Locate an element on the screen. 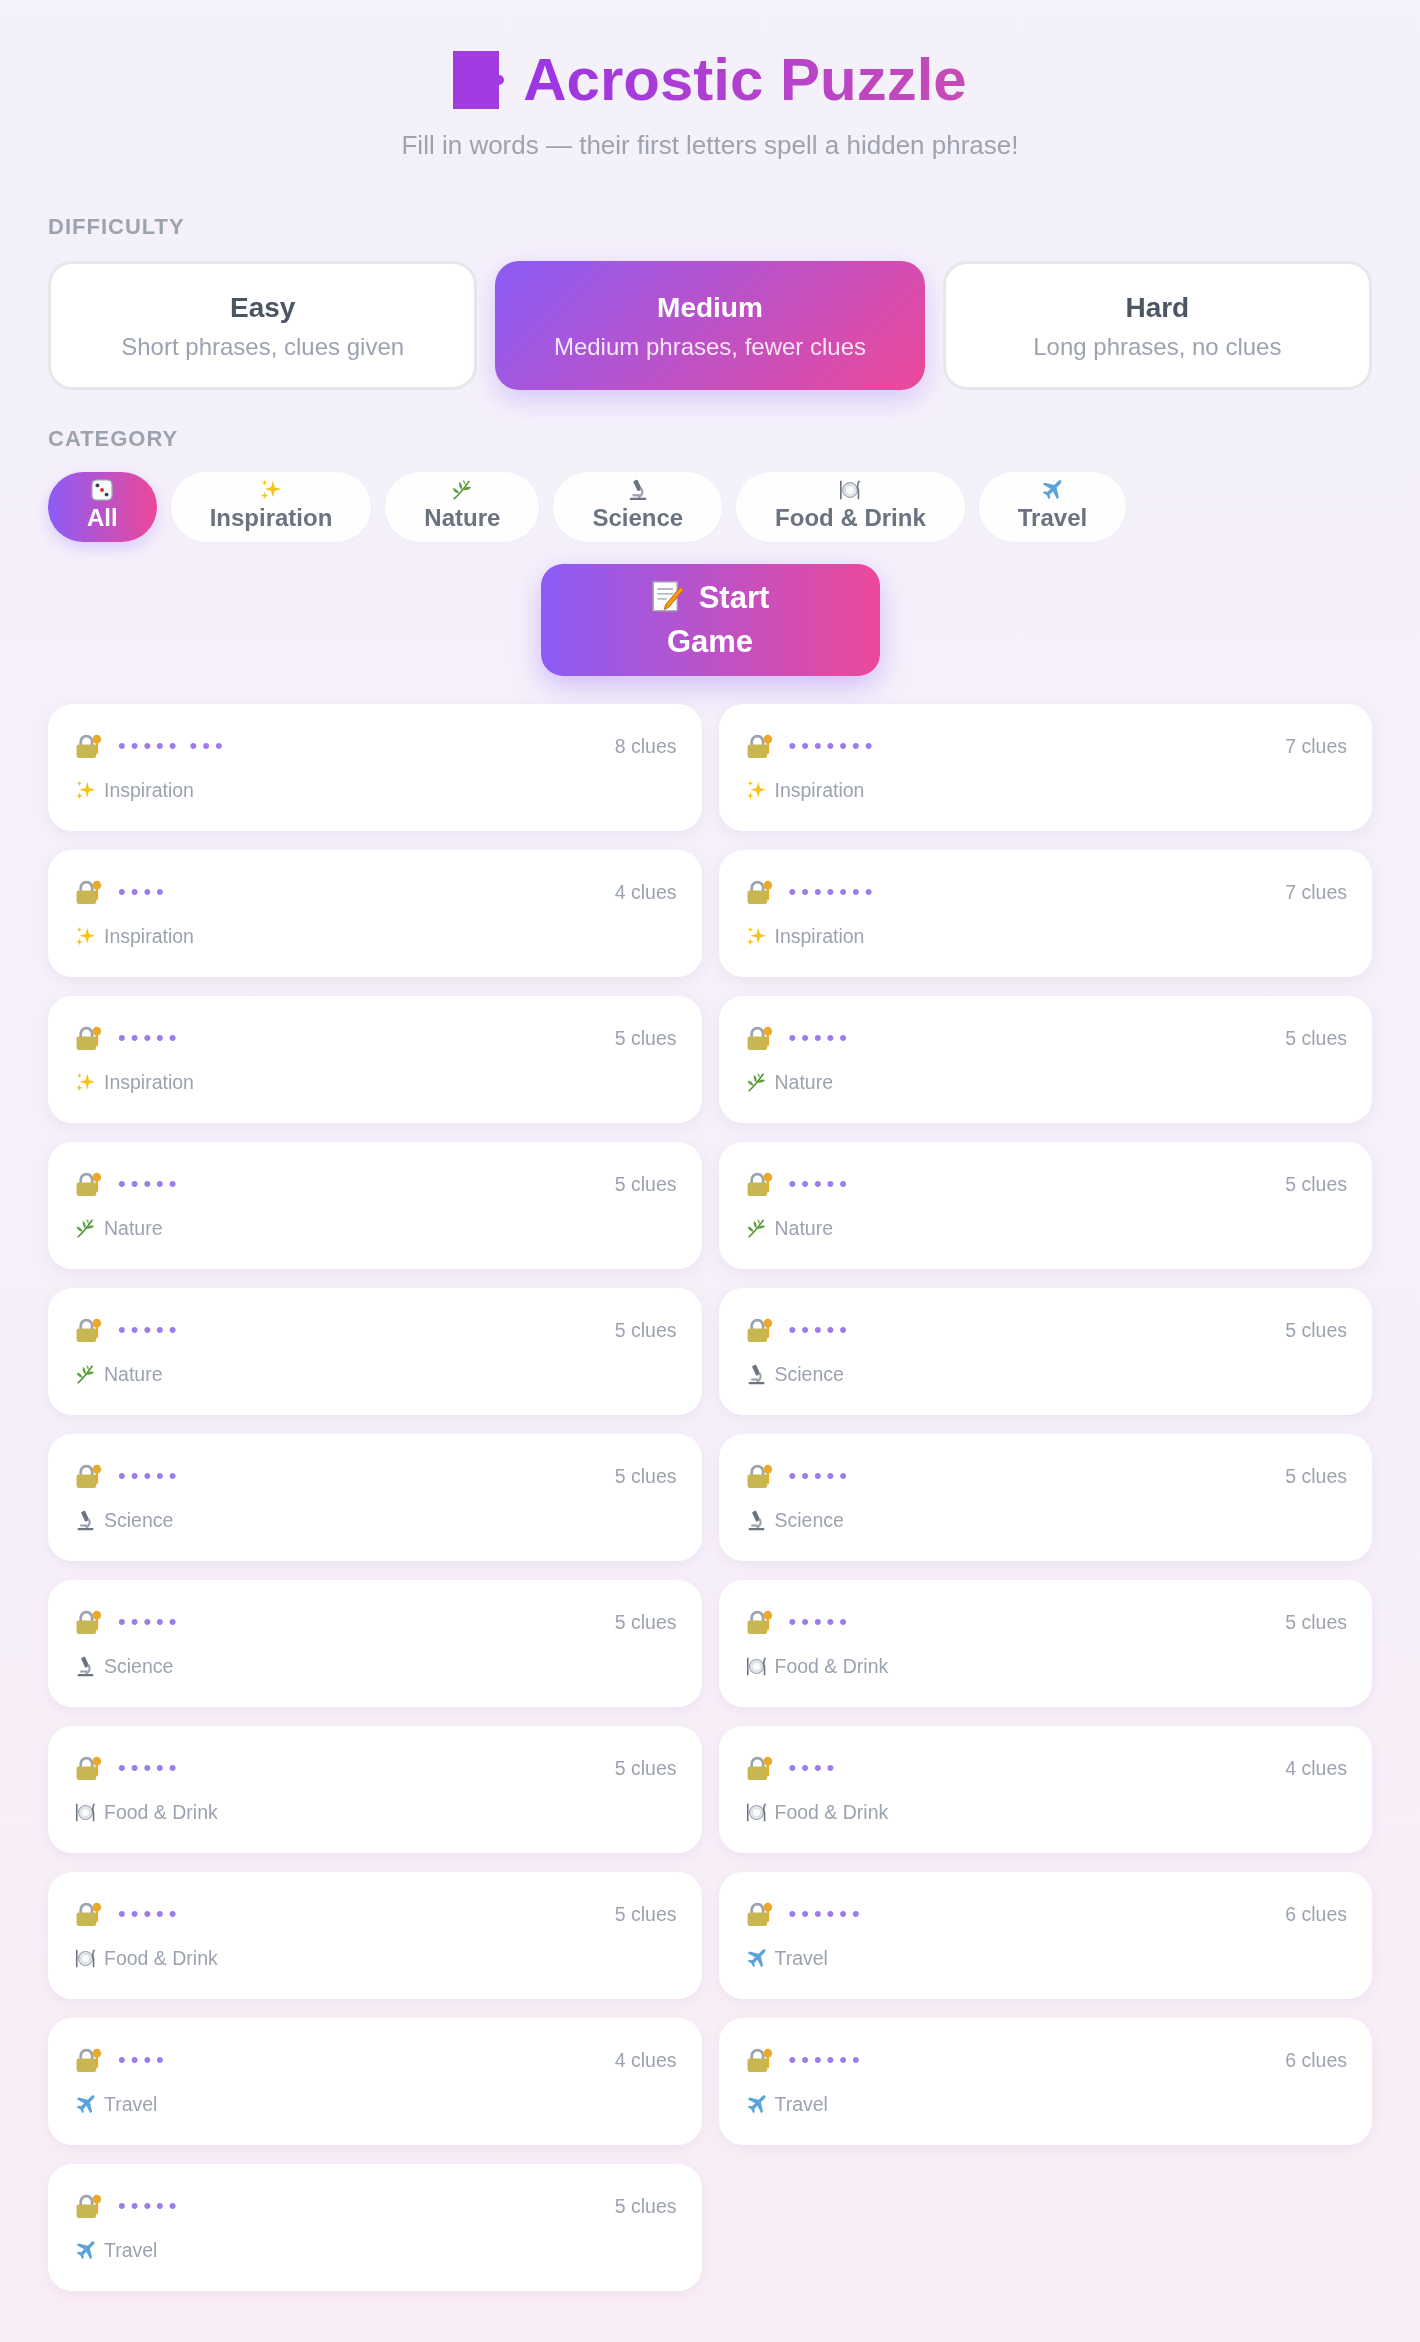 This screenshot has width=1420, height=2342. puzzle-card: ••••• 5 clues Inspiration is located at coordinates (375, 1059).